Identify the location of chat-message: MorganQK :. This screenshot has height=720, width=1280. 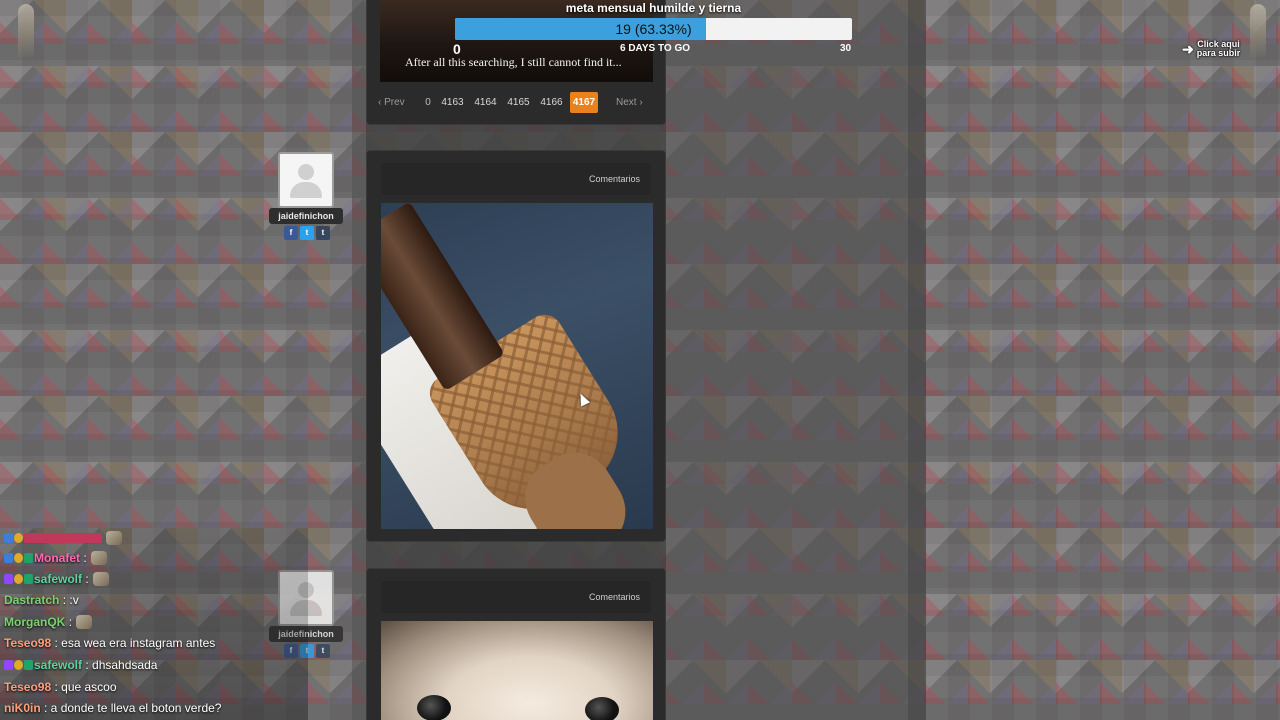
(48, 622).